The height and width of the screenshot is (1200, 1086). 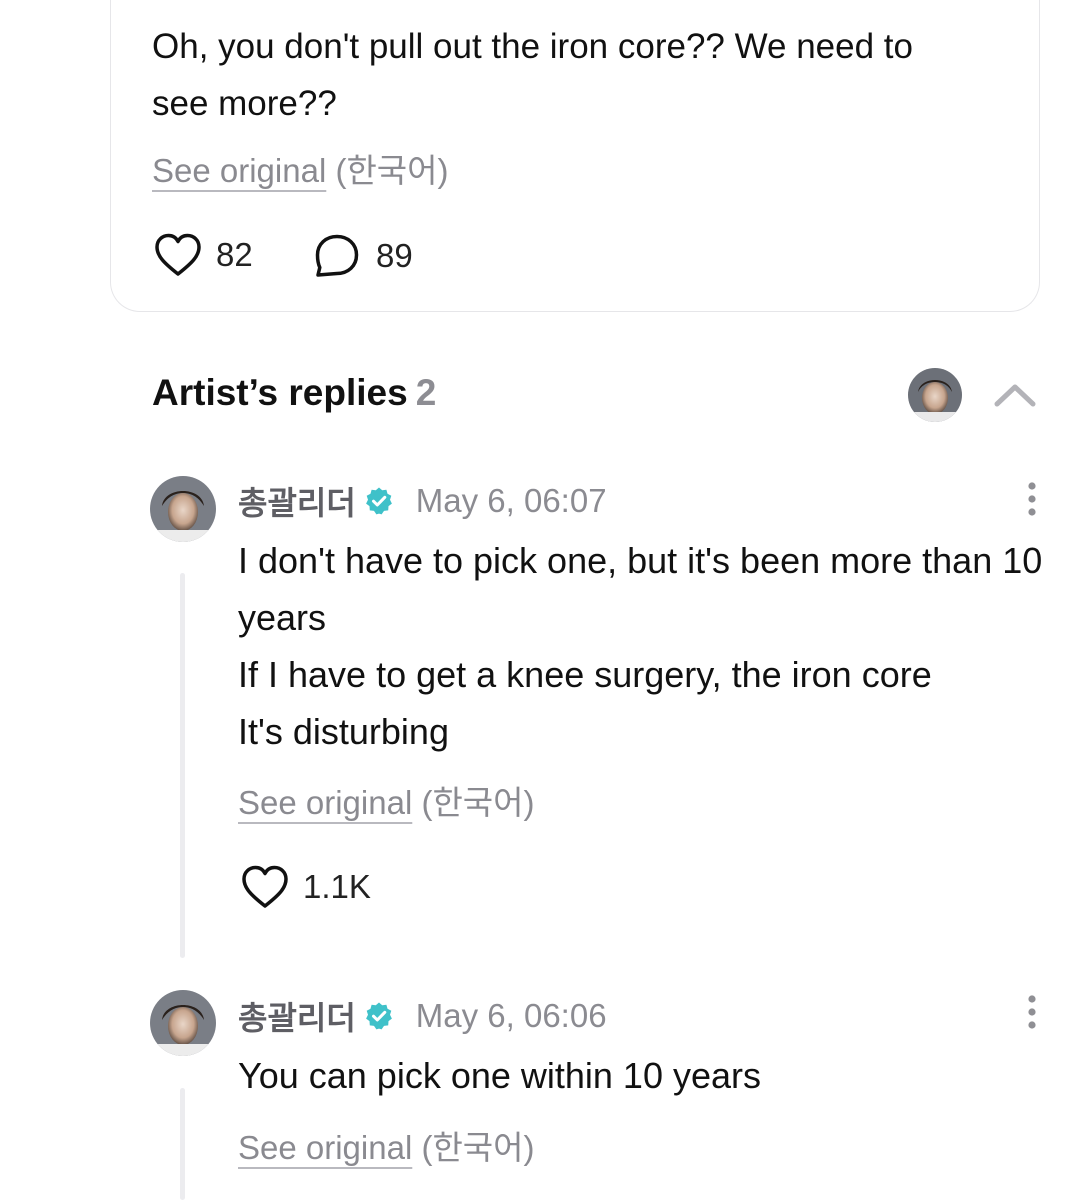 I want to click on post-like-button: 82, so click(x=203, y=255).